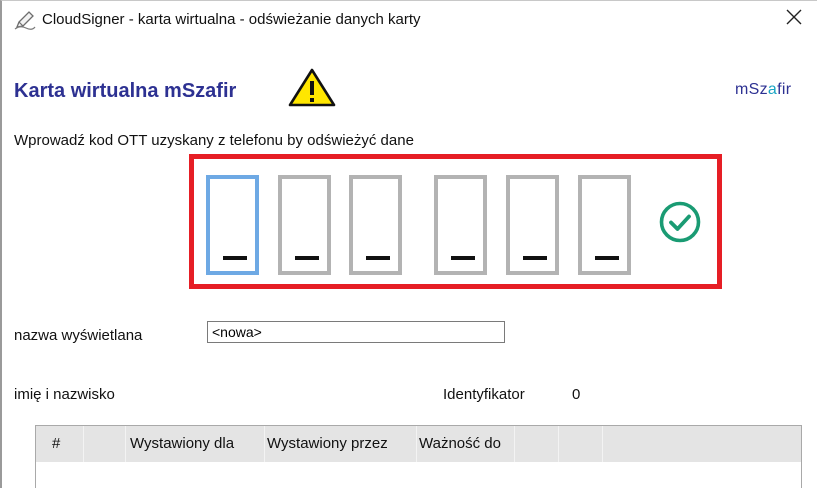 This screenshot has width=817, height=488. What do you see at coordinates (356, 332) in the screenshot?
I see `display-name-input` at bounding box center [356, 332].